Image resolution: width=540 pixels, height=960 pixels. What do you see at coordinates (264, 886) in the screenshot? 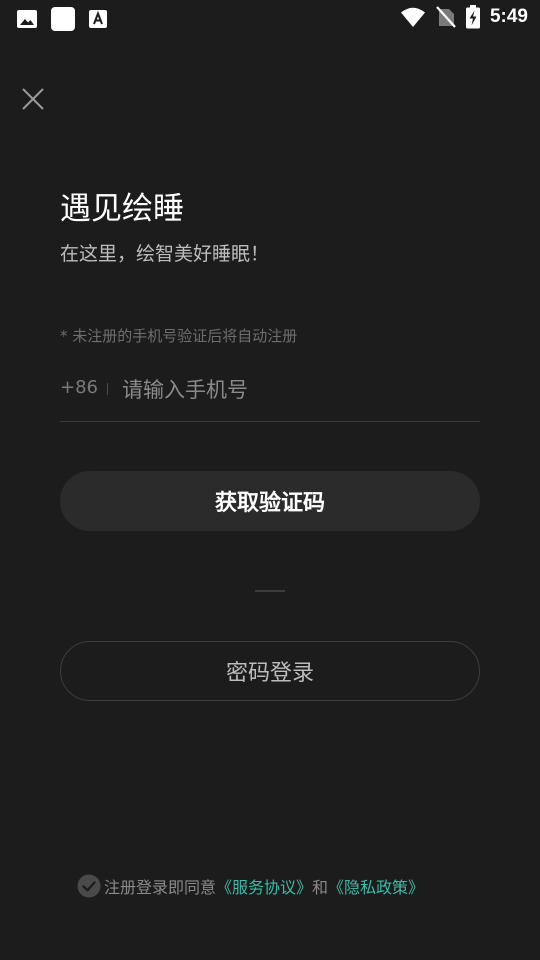
I see `service-agreement-link: 《服务协议》` at bounding box center [264, 886].